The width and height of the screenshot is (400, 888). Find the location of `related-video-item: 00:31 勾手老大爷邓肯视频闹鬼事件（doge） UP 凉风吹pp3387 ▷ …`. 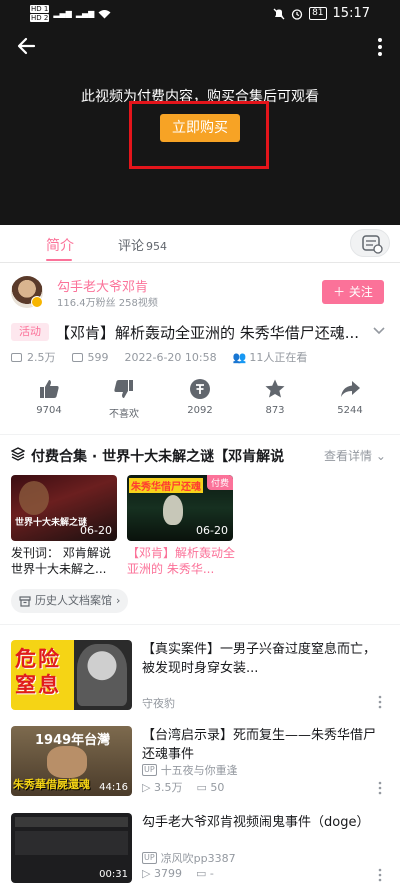

related-video-item: 00:31 勾手老大爷邓肯视频闹鬼事件（doge） UP 凉风吹pp3387 ▷ … is located at coordinates (200, 850).